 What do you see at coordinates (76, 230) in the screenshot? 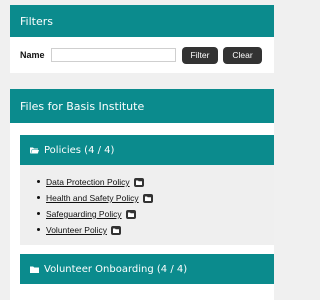
I see `file-link-volunteer: Volunteer Policy` at bounding box center [76, 230].